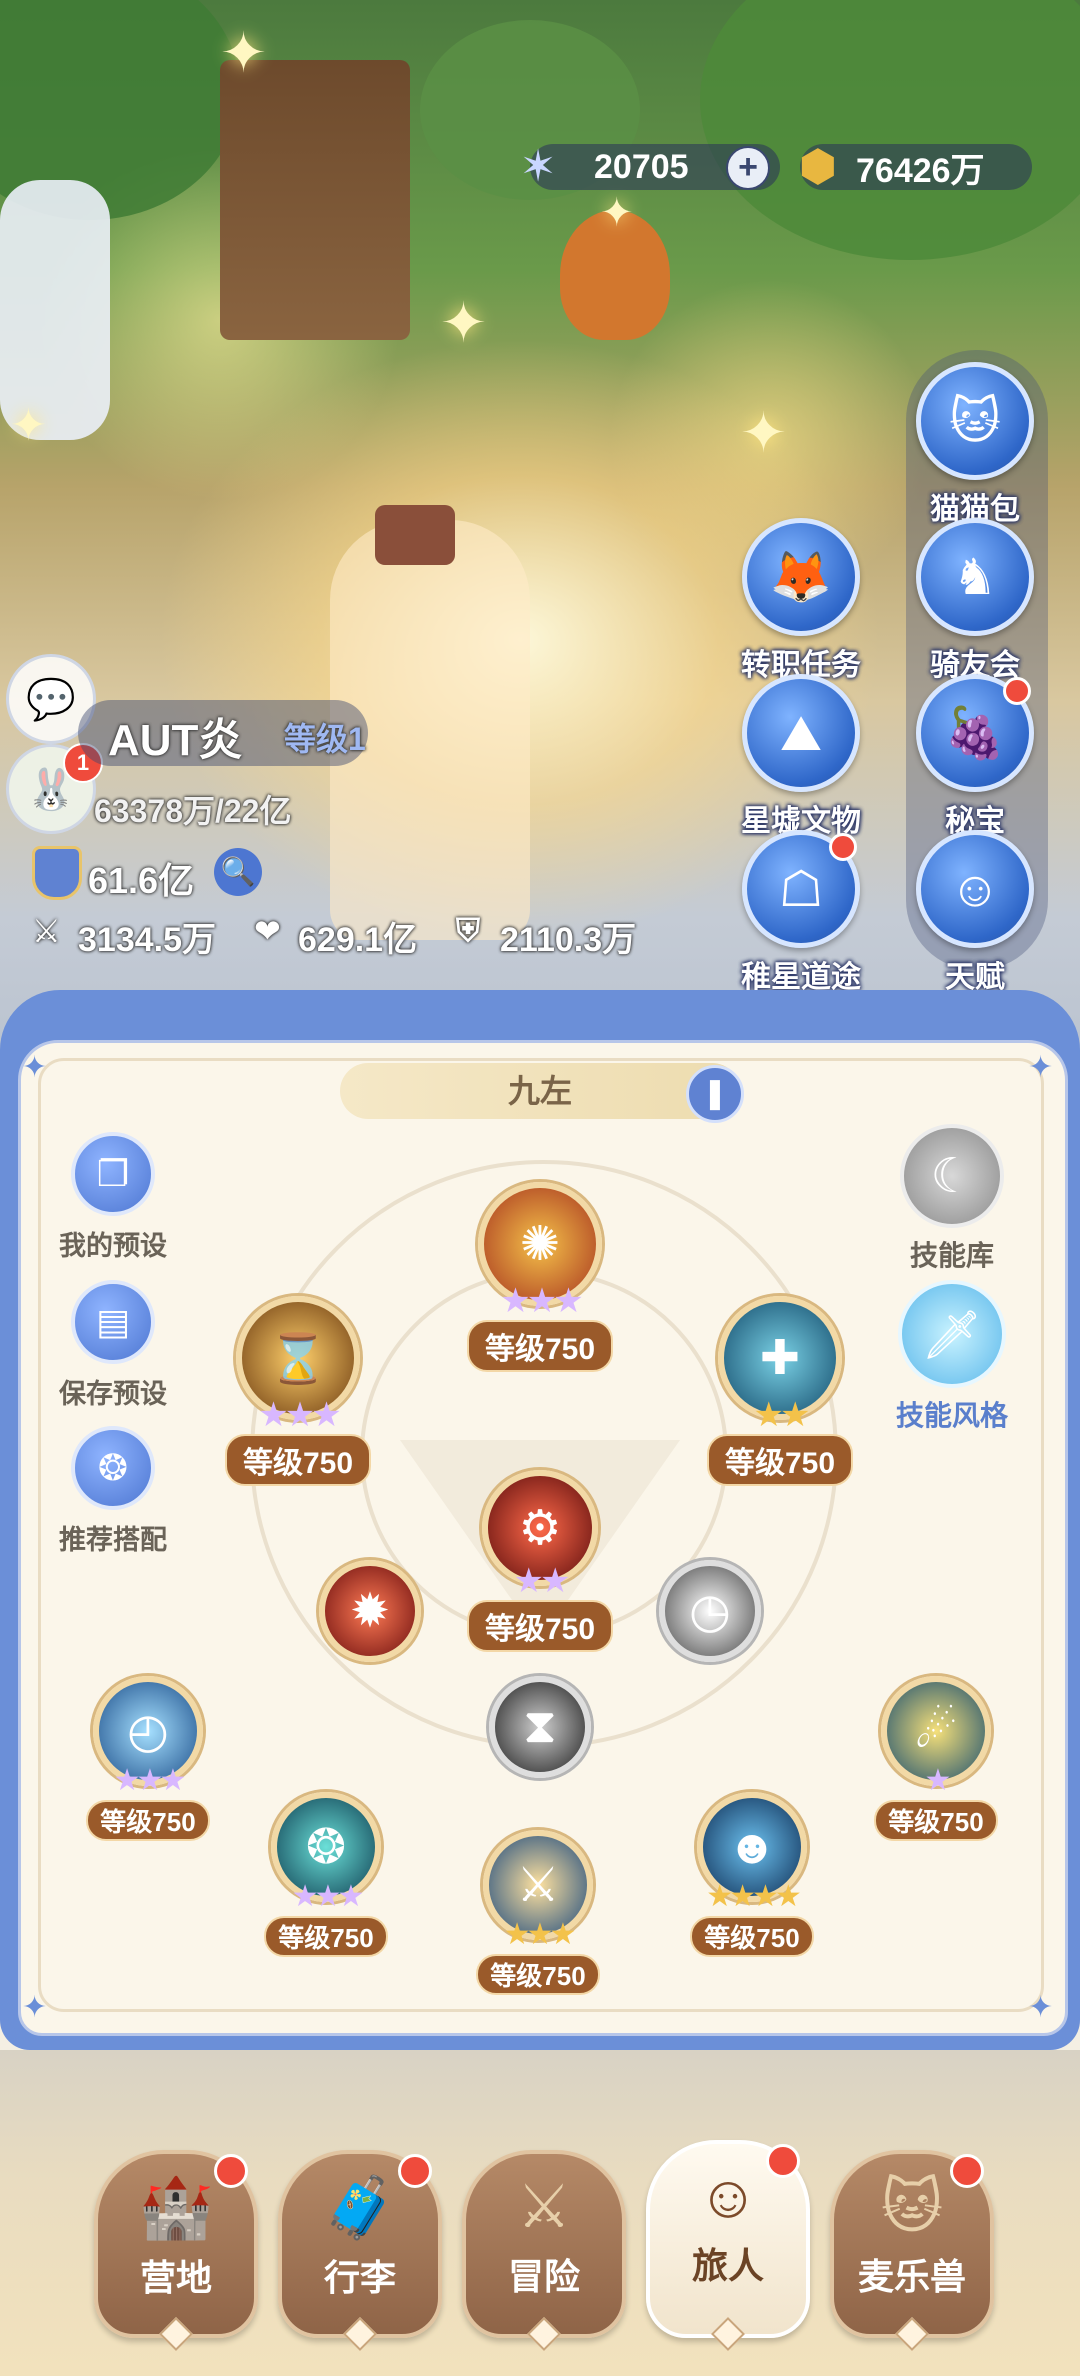 Image resolution: width=1080 pixels, height=2376 pixels. I want to click on red-swirl-icon: ✹, so click(370, 1611).